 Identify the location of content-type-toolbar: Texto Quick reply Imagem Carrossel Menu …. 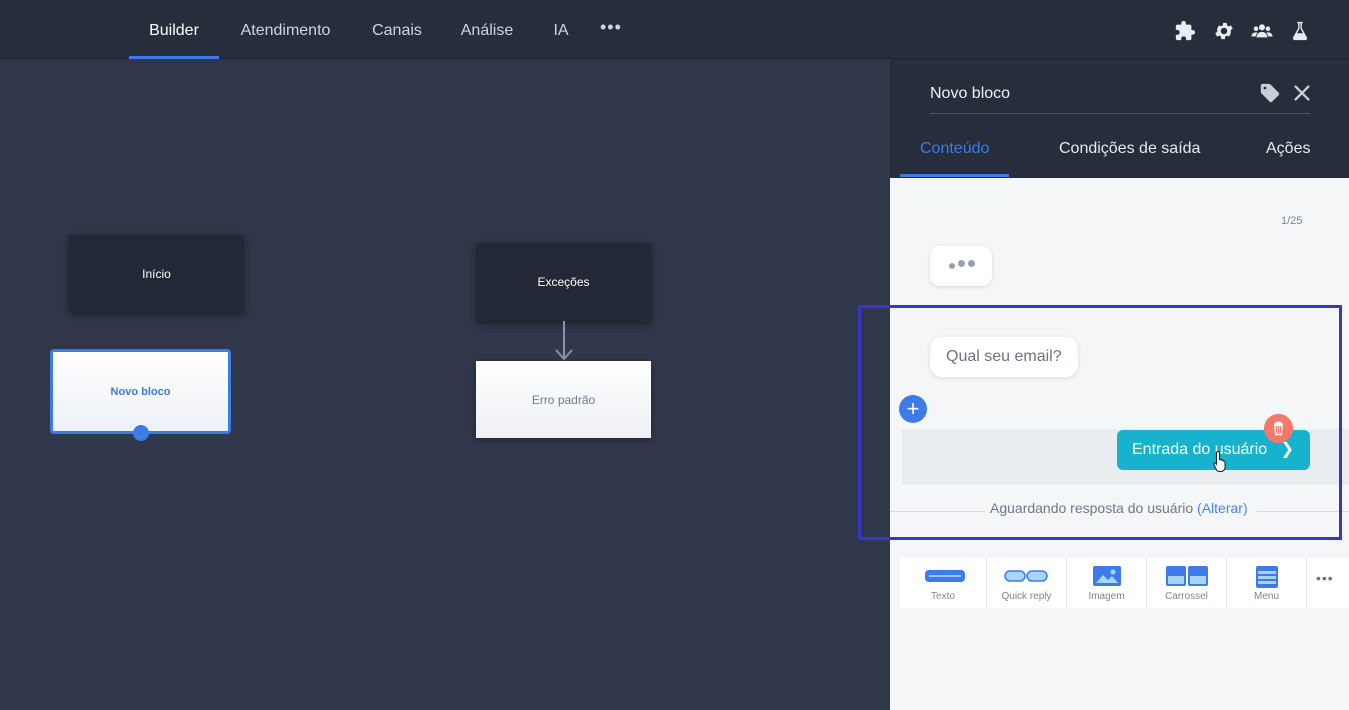
(1124, 583).